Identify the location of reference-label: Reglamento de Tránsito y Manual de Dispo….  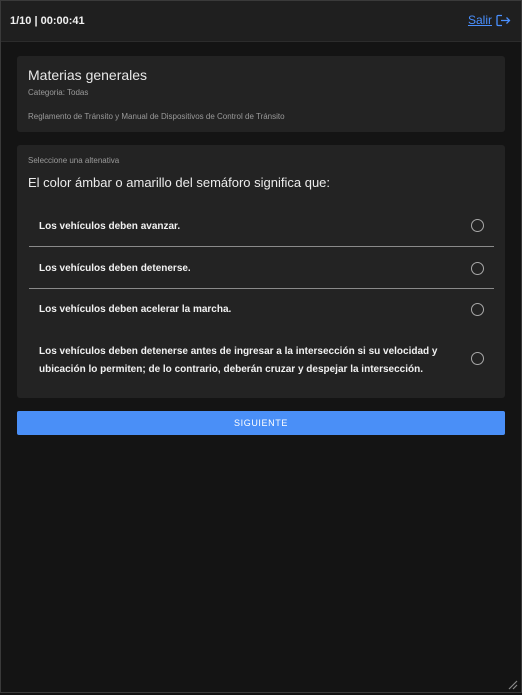
(156, 116).